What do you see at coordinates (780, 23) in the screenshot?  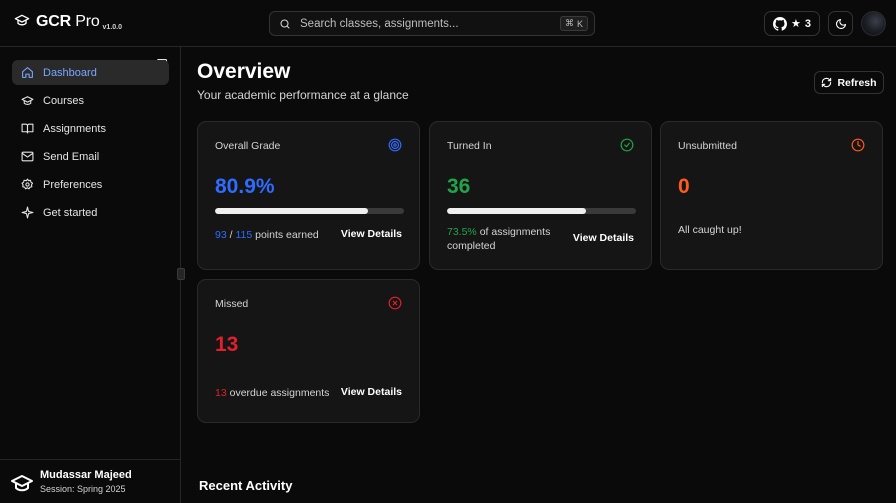 I see `github-icon` at bounding box center [780, 23].